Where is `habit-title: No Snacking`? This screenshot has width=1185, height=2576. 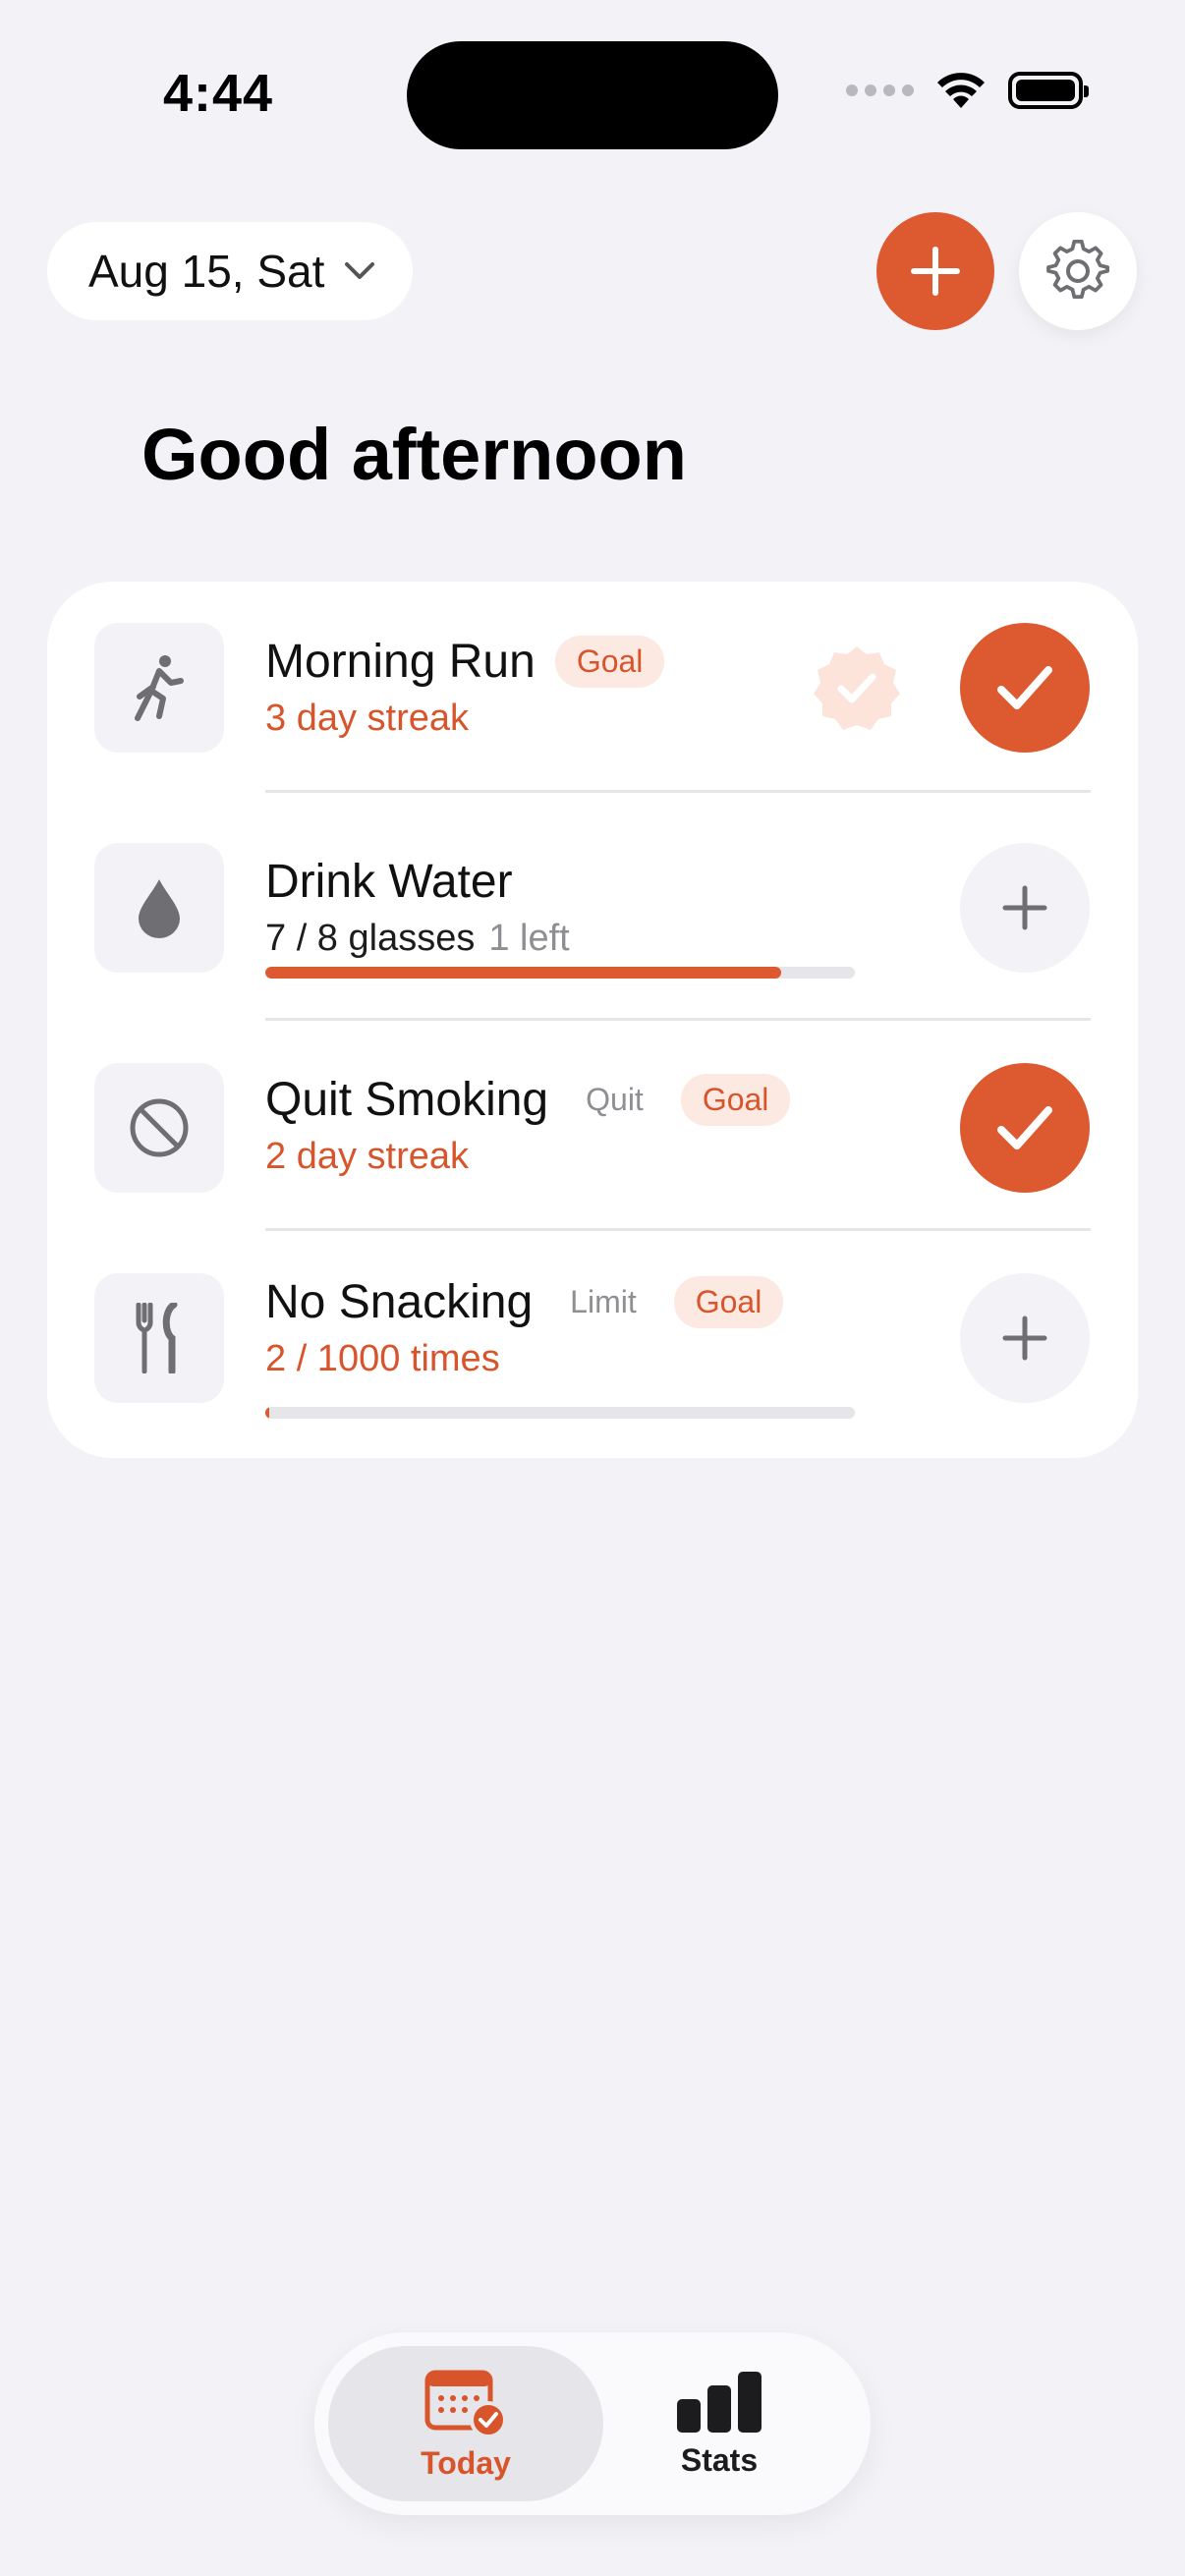 habit-title: No Snacking is located at coordinates (400, 1302).